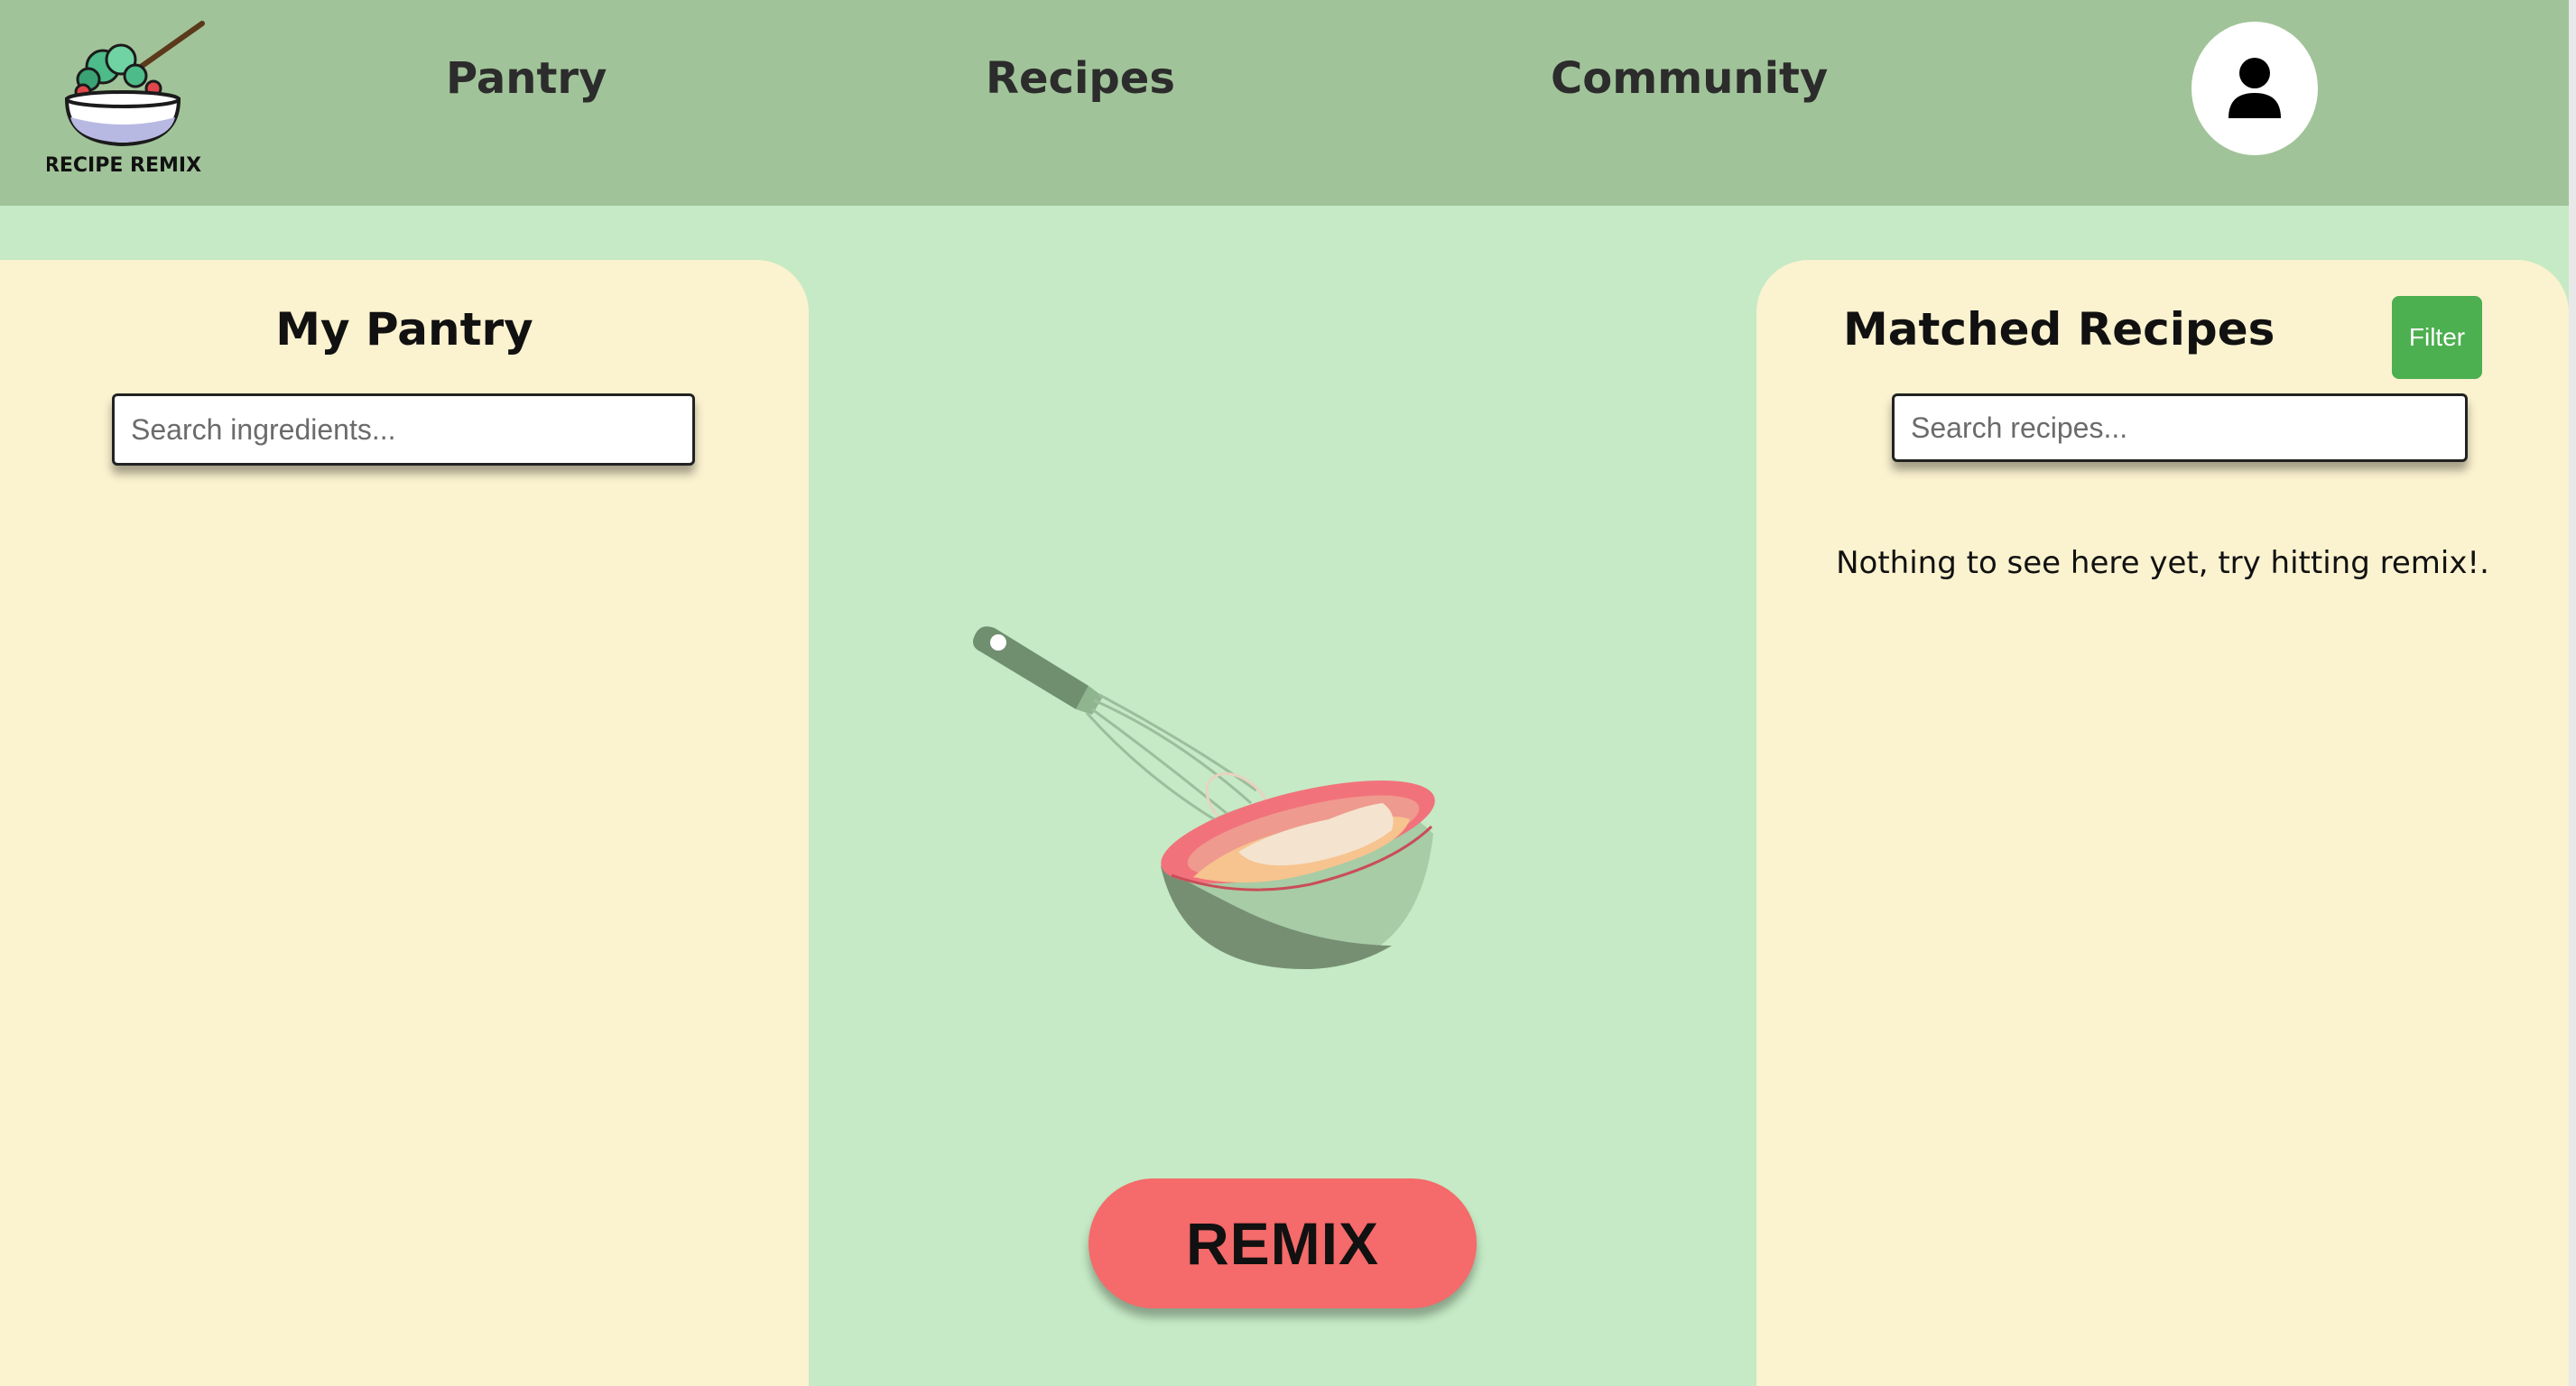 The image size is (2576, 1386). Describe the element at coordinates (2437, 337) in the screenshot. I see `filter-button: Filter` at that location.